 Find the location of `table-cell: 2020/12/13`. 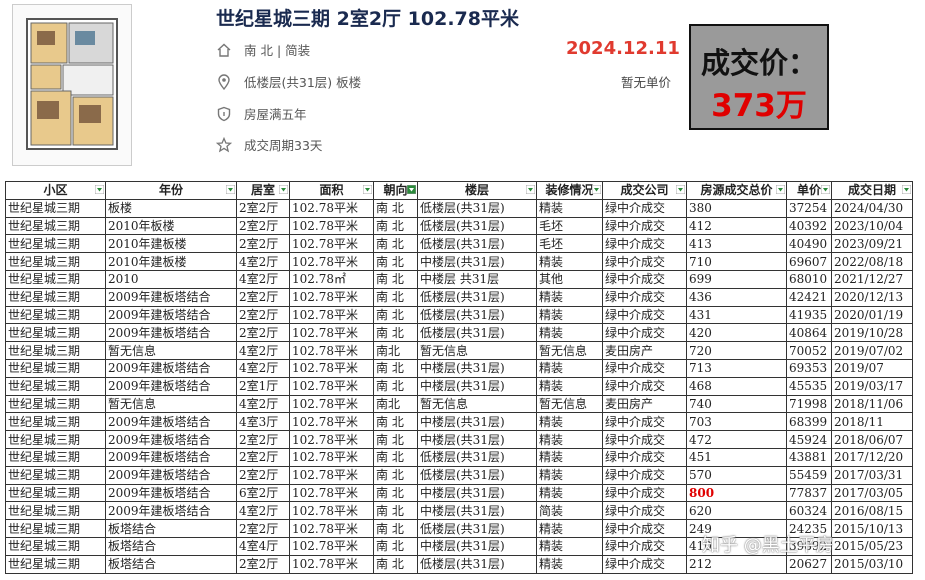

table-cell: 2020/12/13 is located at coordinates (872, 297).